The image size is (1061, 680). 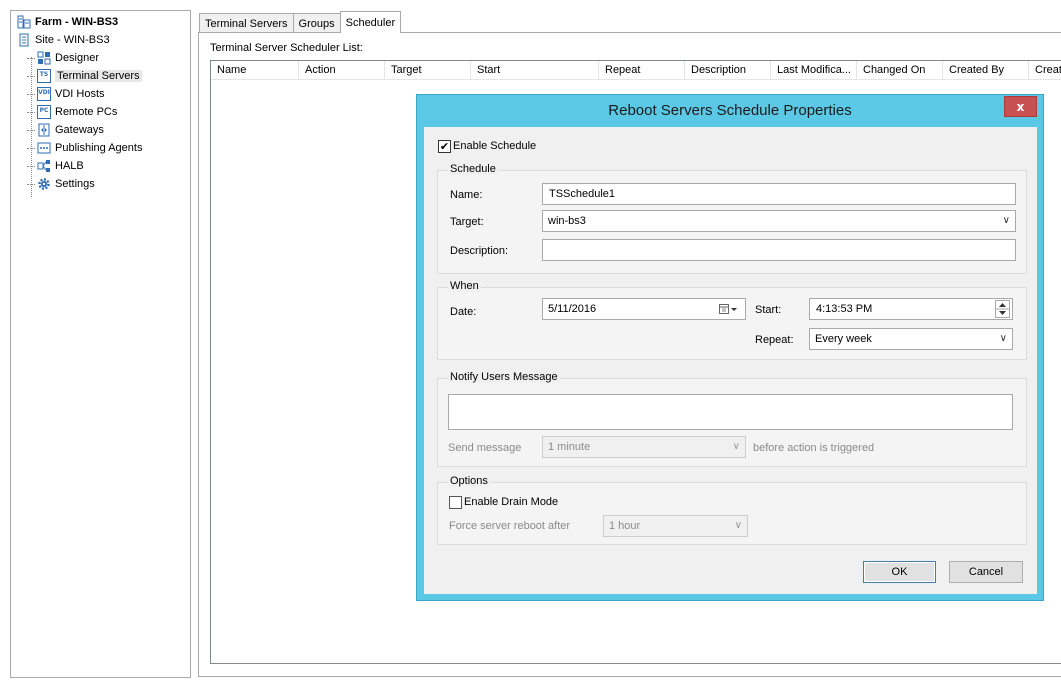 I want to click on repeat-value: Every week, so click(x=843, y=339).